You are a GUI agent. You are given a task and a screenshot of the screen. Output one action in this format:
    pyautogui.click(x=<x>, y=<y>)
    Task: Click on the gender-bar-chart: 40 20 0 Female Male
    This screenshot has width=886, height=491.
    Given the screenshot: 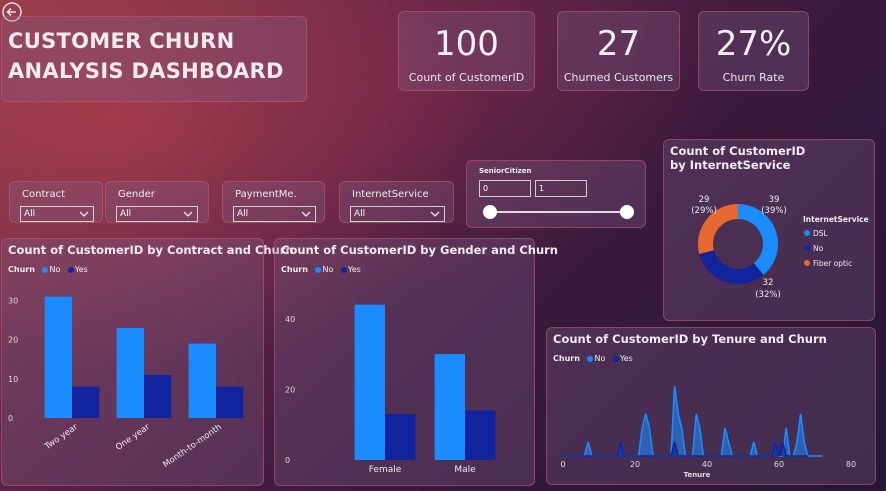 What is the action you would take?
    pyautogui.click(x=390, y=389)
    